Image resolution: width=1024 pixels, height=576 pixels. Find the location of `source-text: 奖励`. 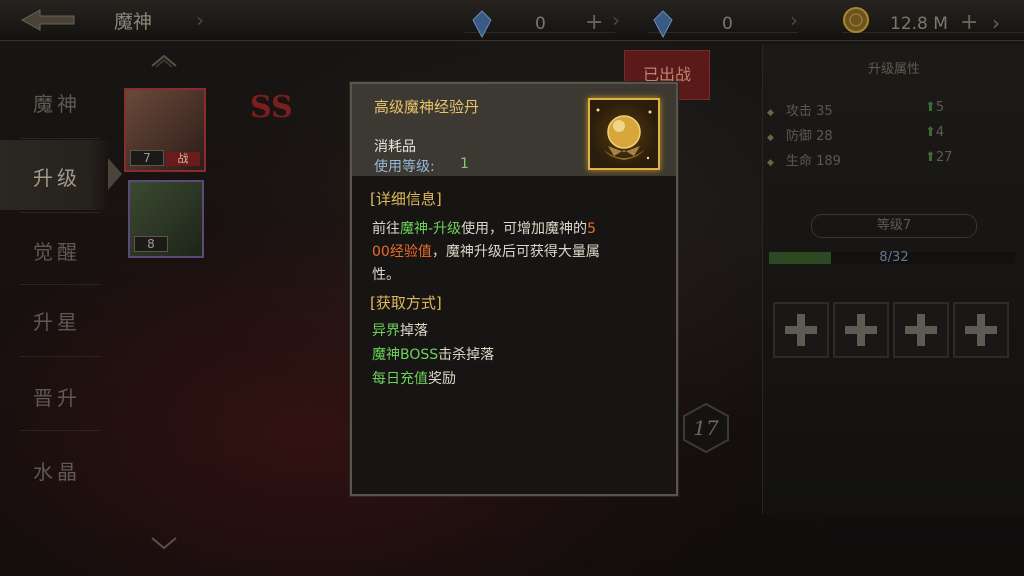

source-text: 奖励 is located at coordinates (442, 379).